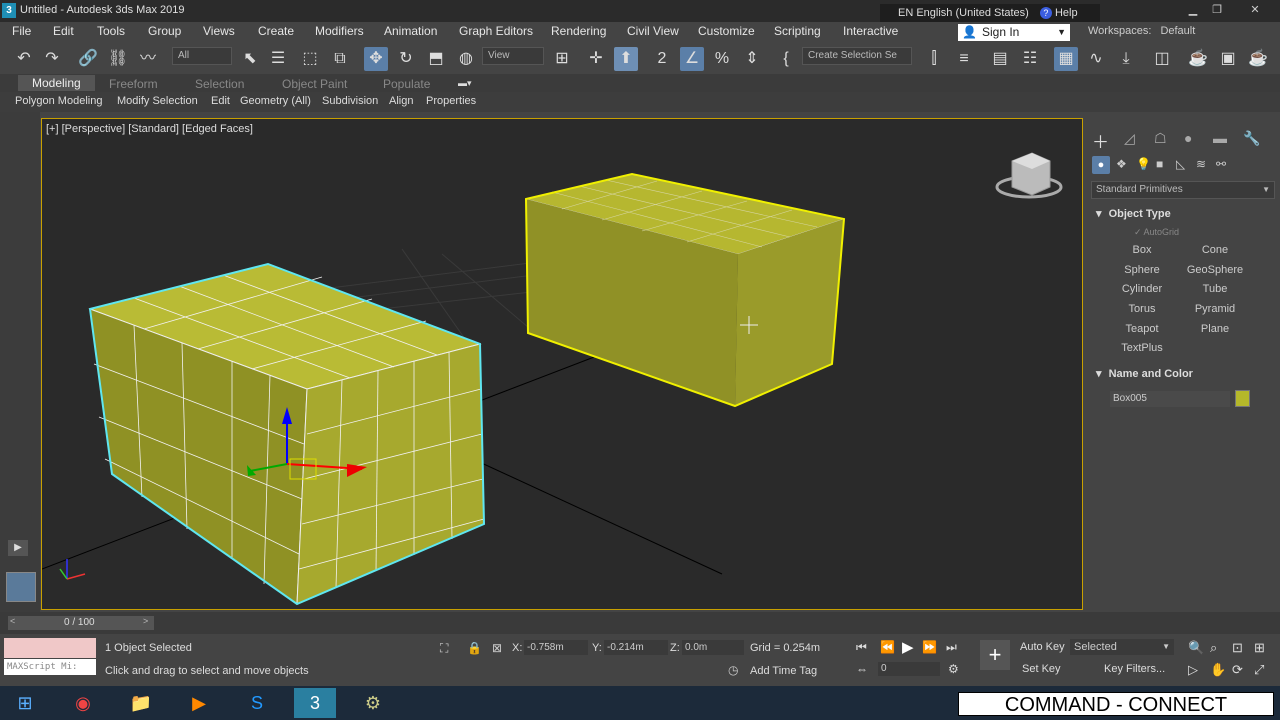  What do you see at coordinates (562, 59) in the screenshot?
I see `pivot-center-icon: ⊞` at bounding box center [562, 59].